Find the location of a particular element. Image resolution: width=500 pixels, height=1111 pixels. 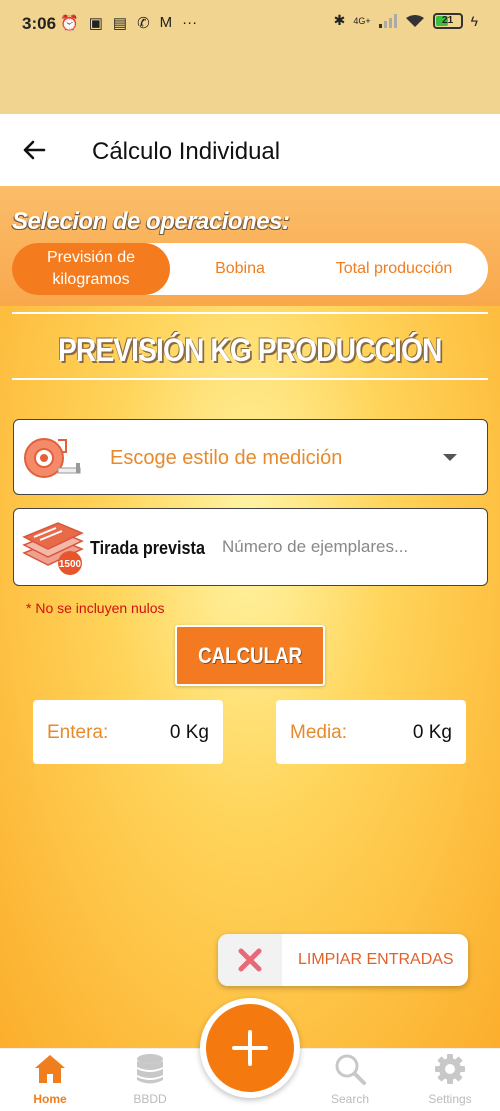

battery-icon: 21 is located at coordinates (447, 20).